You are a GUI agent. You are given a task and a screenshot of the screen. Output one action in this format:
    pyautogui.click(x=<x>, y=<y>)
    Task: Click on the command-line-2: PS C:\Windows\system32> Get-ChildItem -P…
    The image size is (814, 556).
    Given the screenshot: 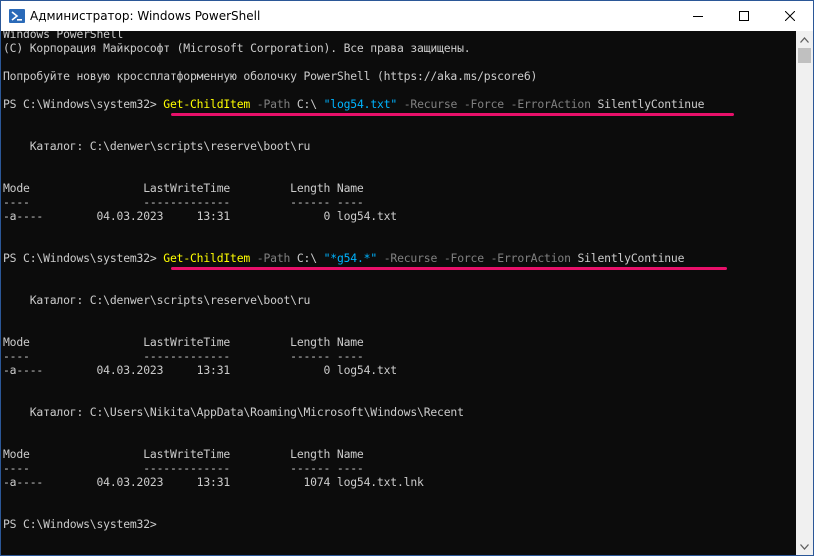 What is the action you would take?
    pyautogui.click(x=343, y=258)
    